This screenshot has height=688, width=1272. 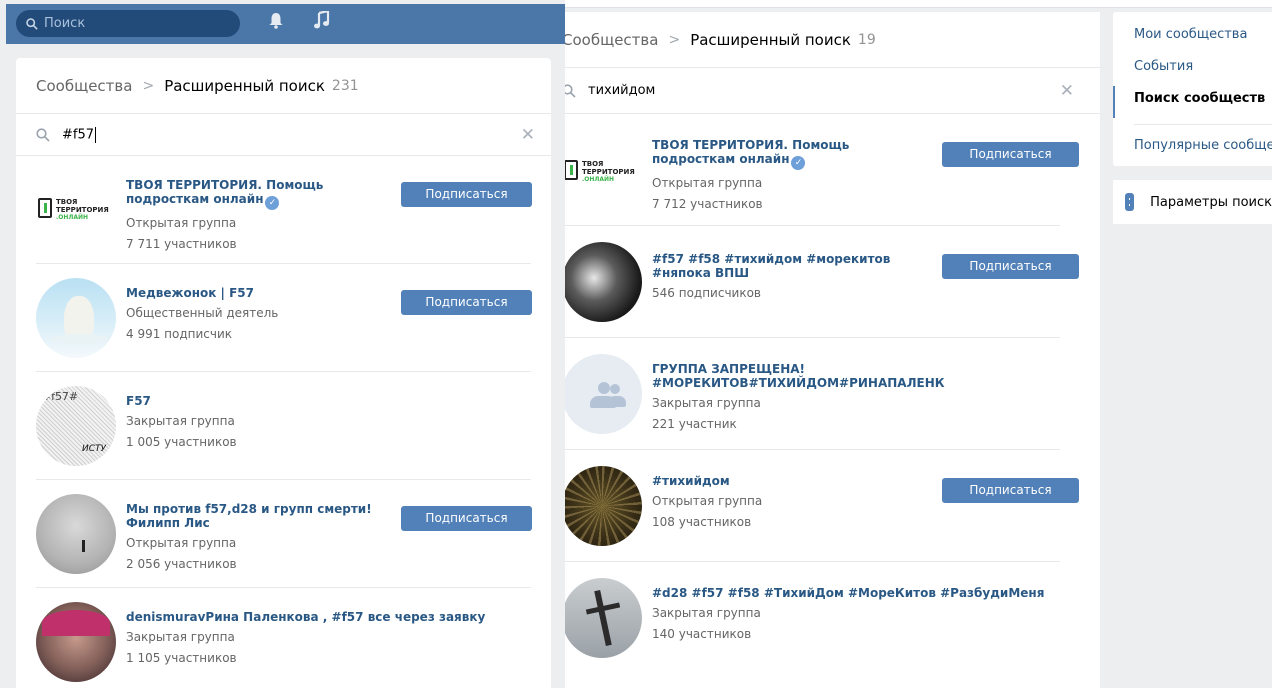 What do you see at coordinates (181, 442) in the screenshot?
I see `member-count: 1 005 участников` at bounding box center [181, 442].